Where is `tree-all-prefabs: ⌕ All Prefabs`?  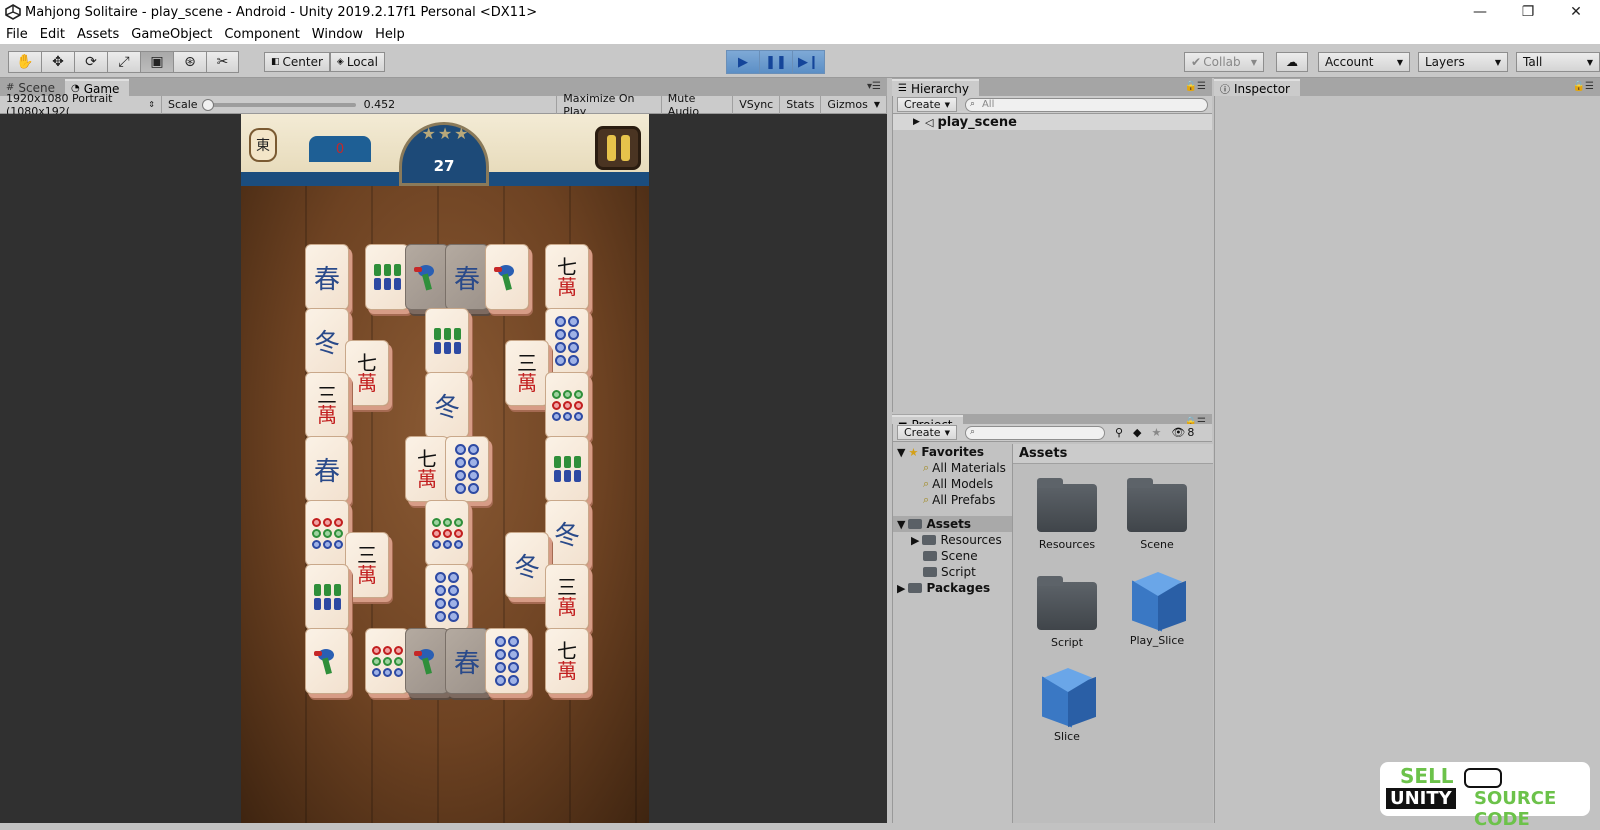
tree-all-prefabs: ⌕ All Prefabs is located at coordinates (952, 500).